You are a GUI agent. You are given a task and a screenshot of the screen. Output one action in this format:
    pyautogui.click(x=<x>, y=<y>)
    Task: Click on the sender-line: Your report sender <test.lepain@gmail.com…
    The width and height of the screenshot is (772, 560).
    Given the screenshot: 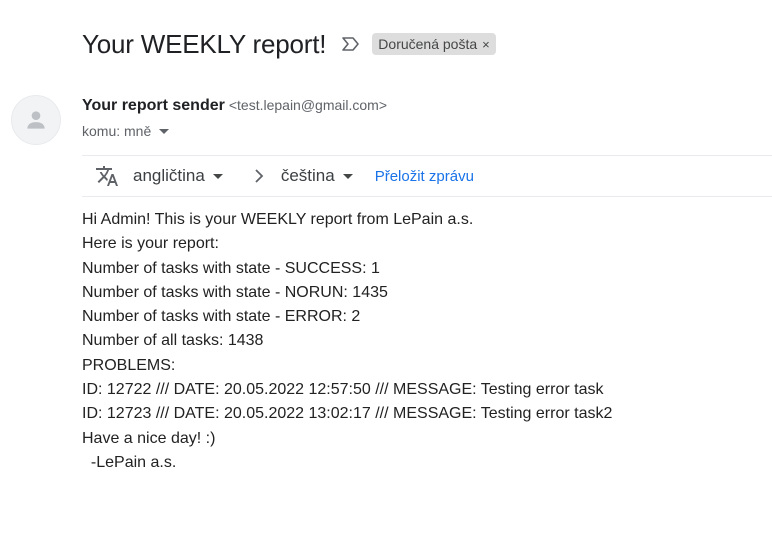 What is the action you would take?
    pyautogui.click(x=234, y=106)
    